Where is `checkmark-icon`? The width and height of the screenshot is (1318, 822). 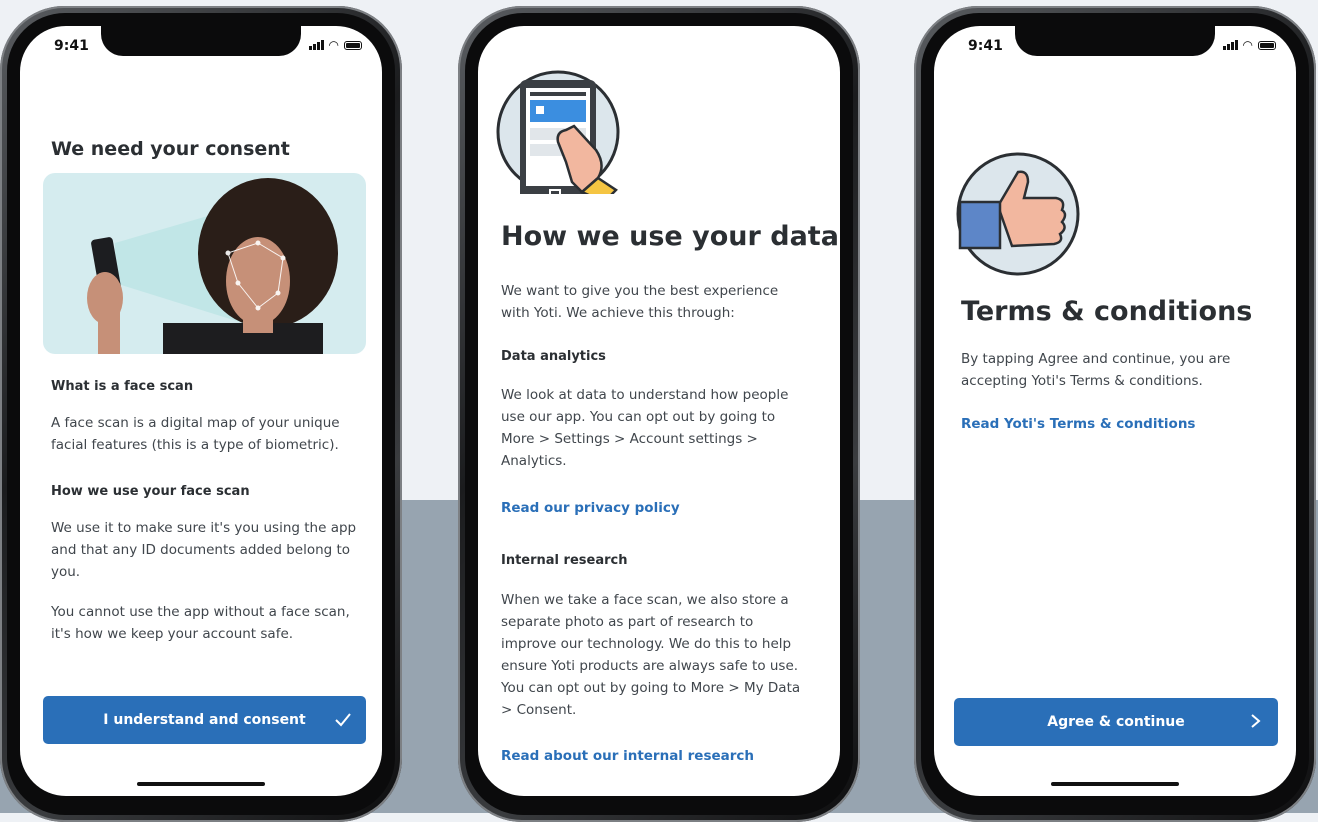
checkmark-icon is located at coordinates (343, 720).